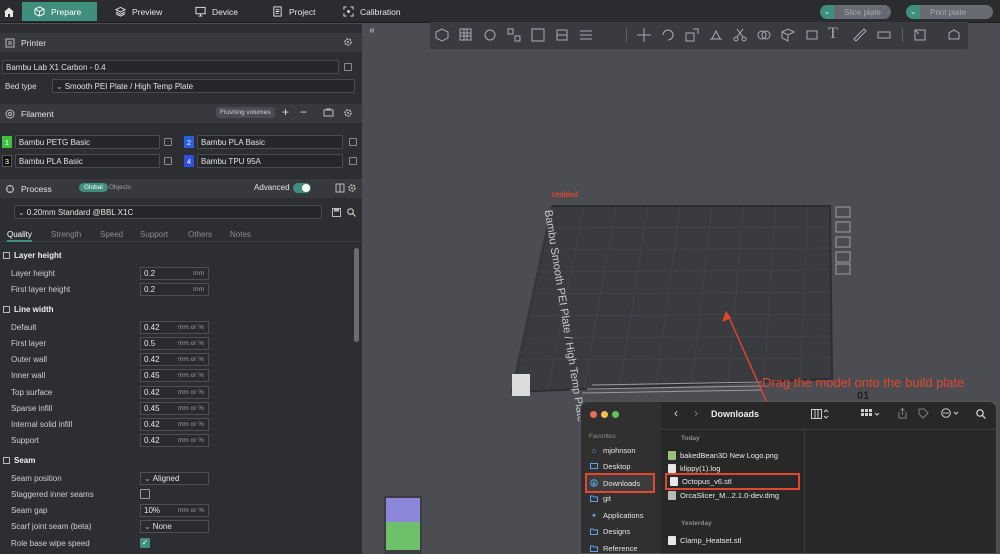 The image size is (1000, 554). I want to click on global-toggle: Global, so click(93, 187).